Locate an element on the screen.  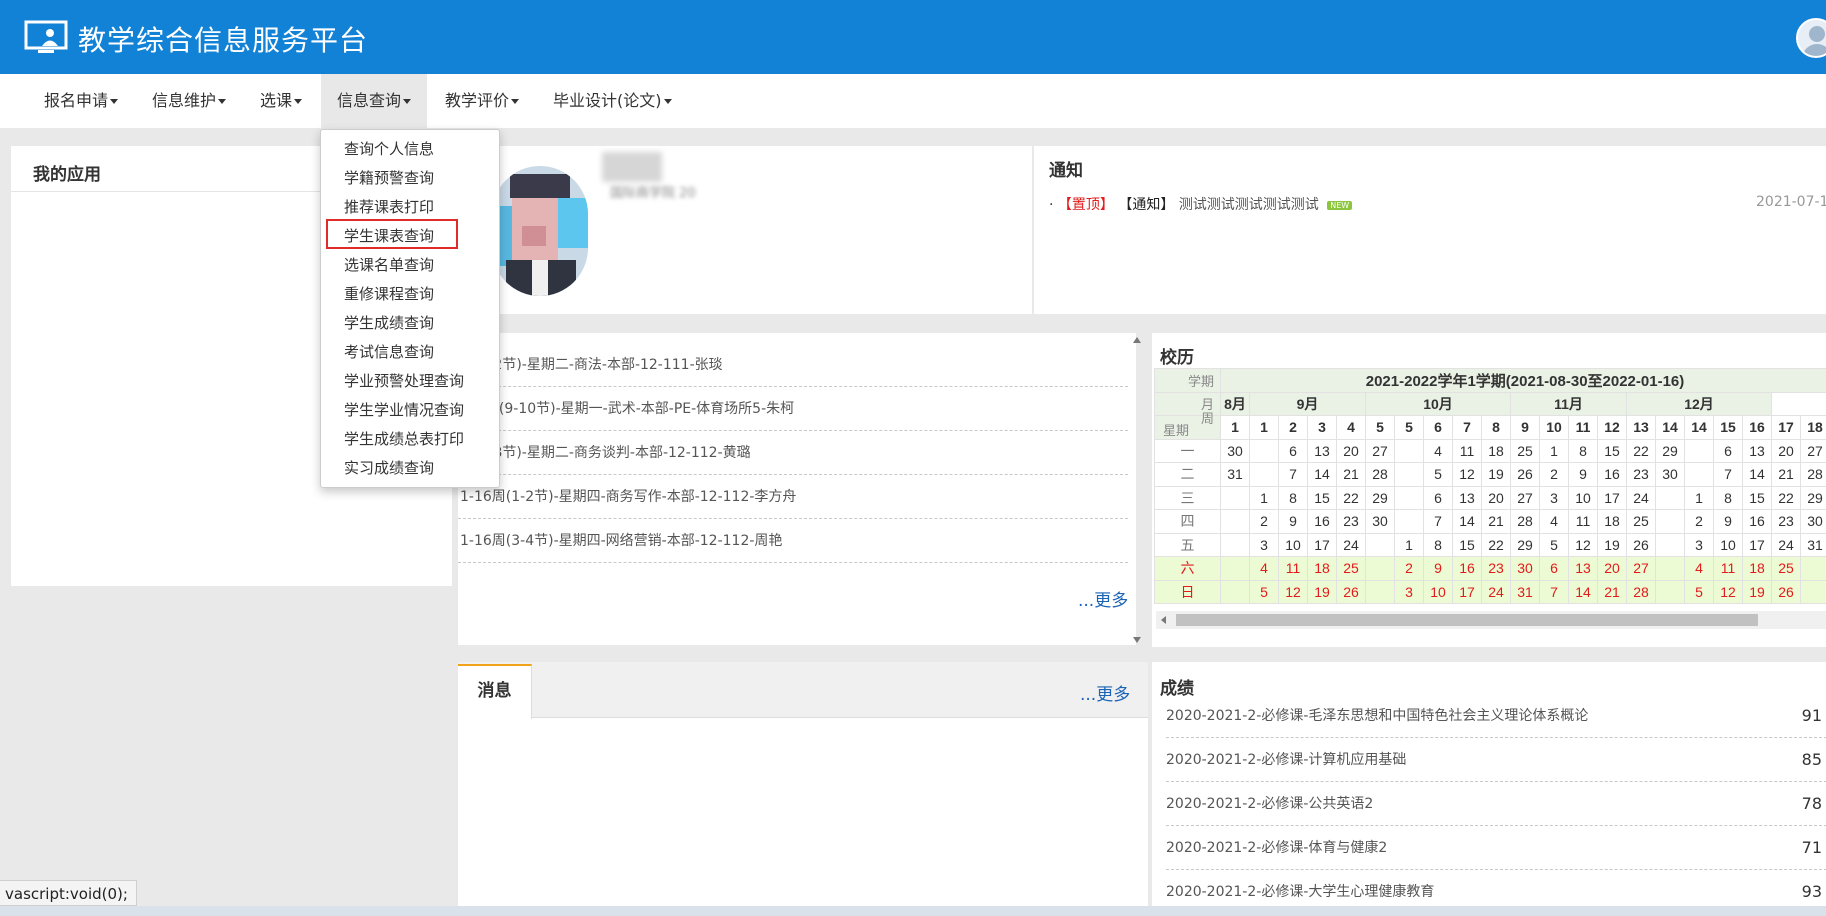
calendar-date-cell: 21 is located at coordinates (1612, 591).